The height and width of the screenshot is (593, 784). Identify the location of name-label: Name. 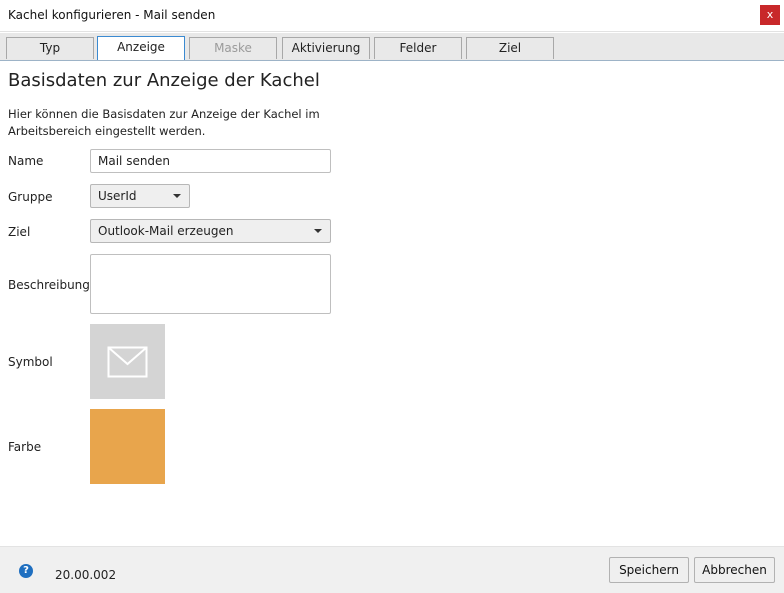
(26, 161).